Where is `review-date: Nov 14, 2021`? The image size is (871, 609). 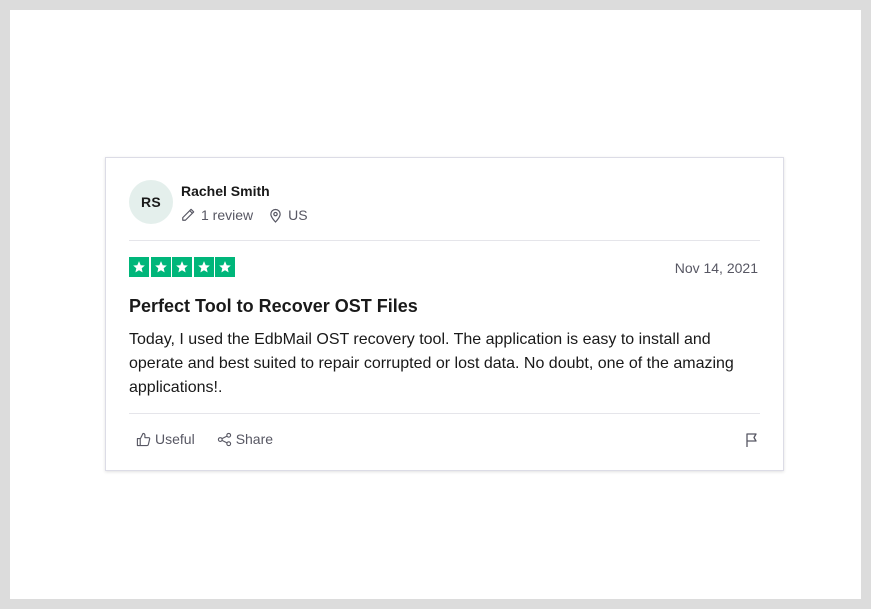 review-date: Nov 14, 2021 is located at coordinates (716, 268).